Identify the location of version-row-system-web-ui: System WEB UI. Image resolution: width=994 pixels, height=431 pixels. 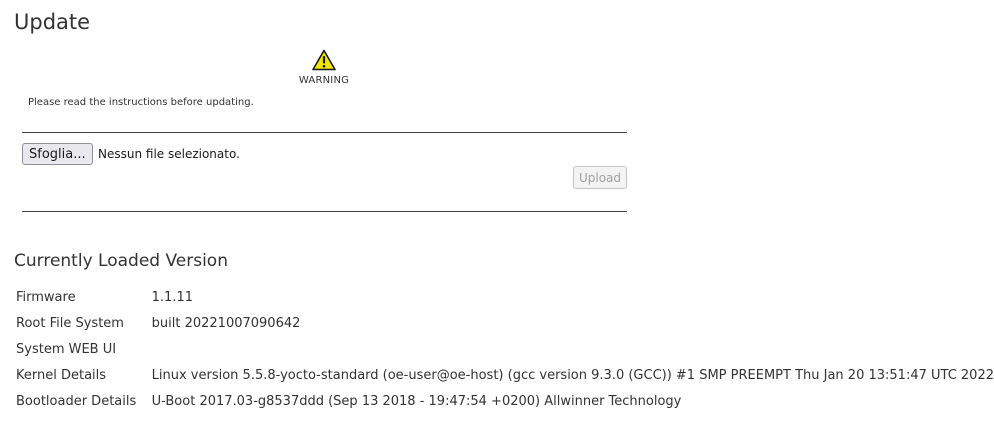
(505, 349).